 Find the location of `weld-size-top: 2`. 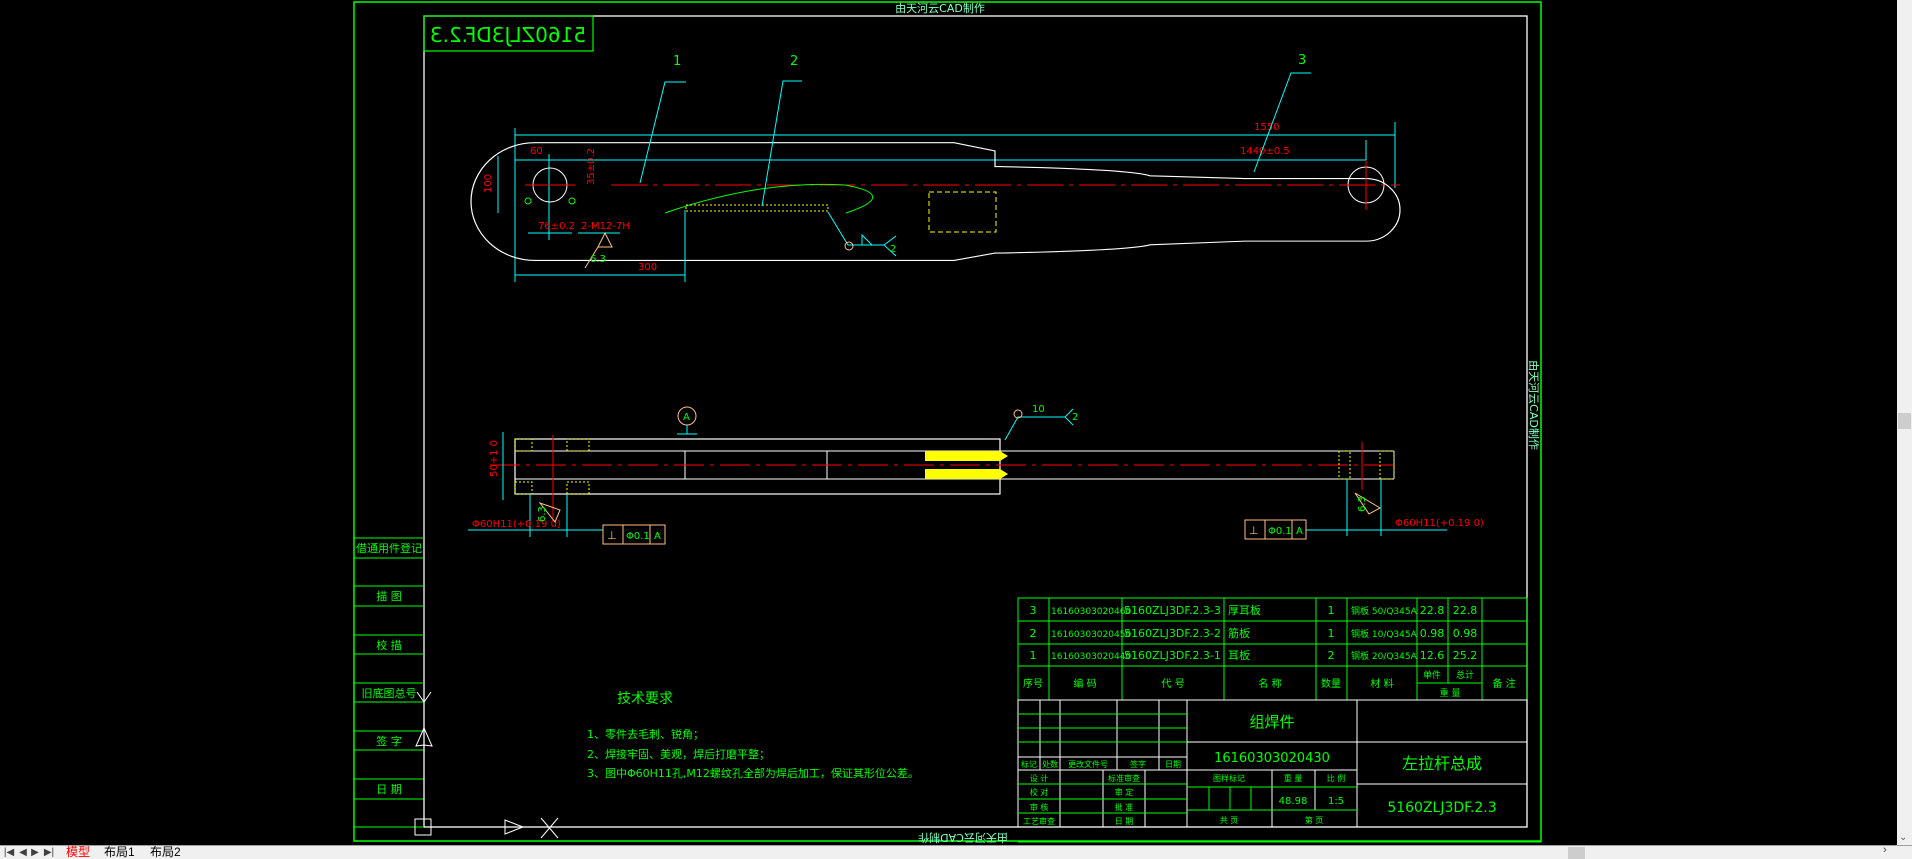

weld-size-top: 2 is located at coordinates (893, 249).